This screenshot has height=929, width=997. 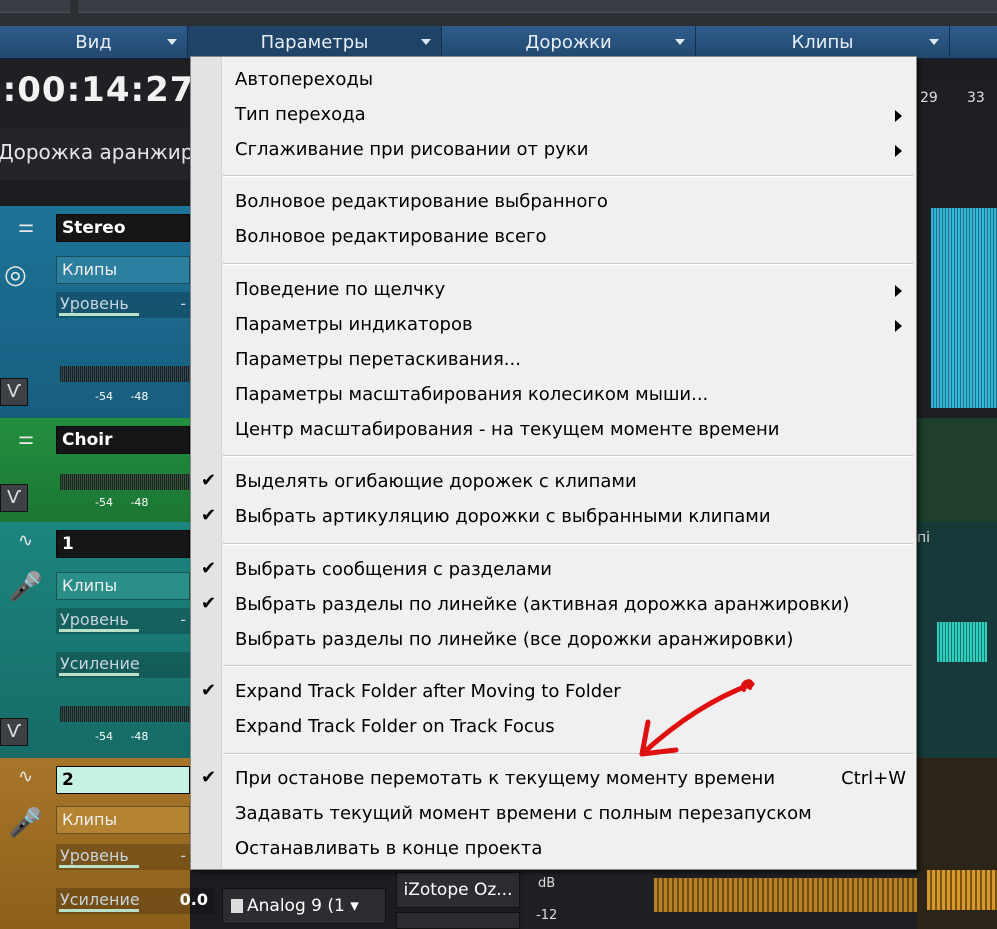 I want to click on menu-item-label: Поведение по щелчку, so click(x=340, y=289).